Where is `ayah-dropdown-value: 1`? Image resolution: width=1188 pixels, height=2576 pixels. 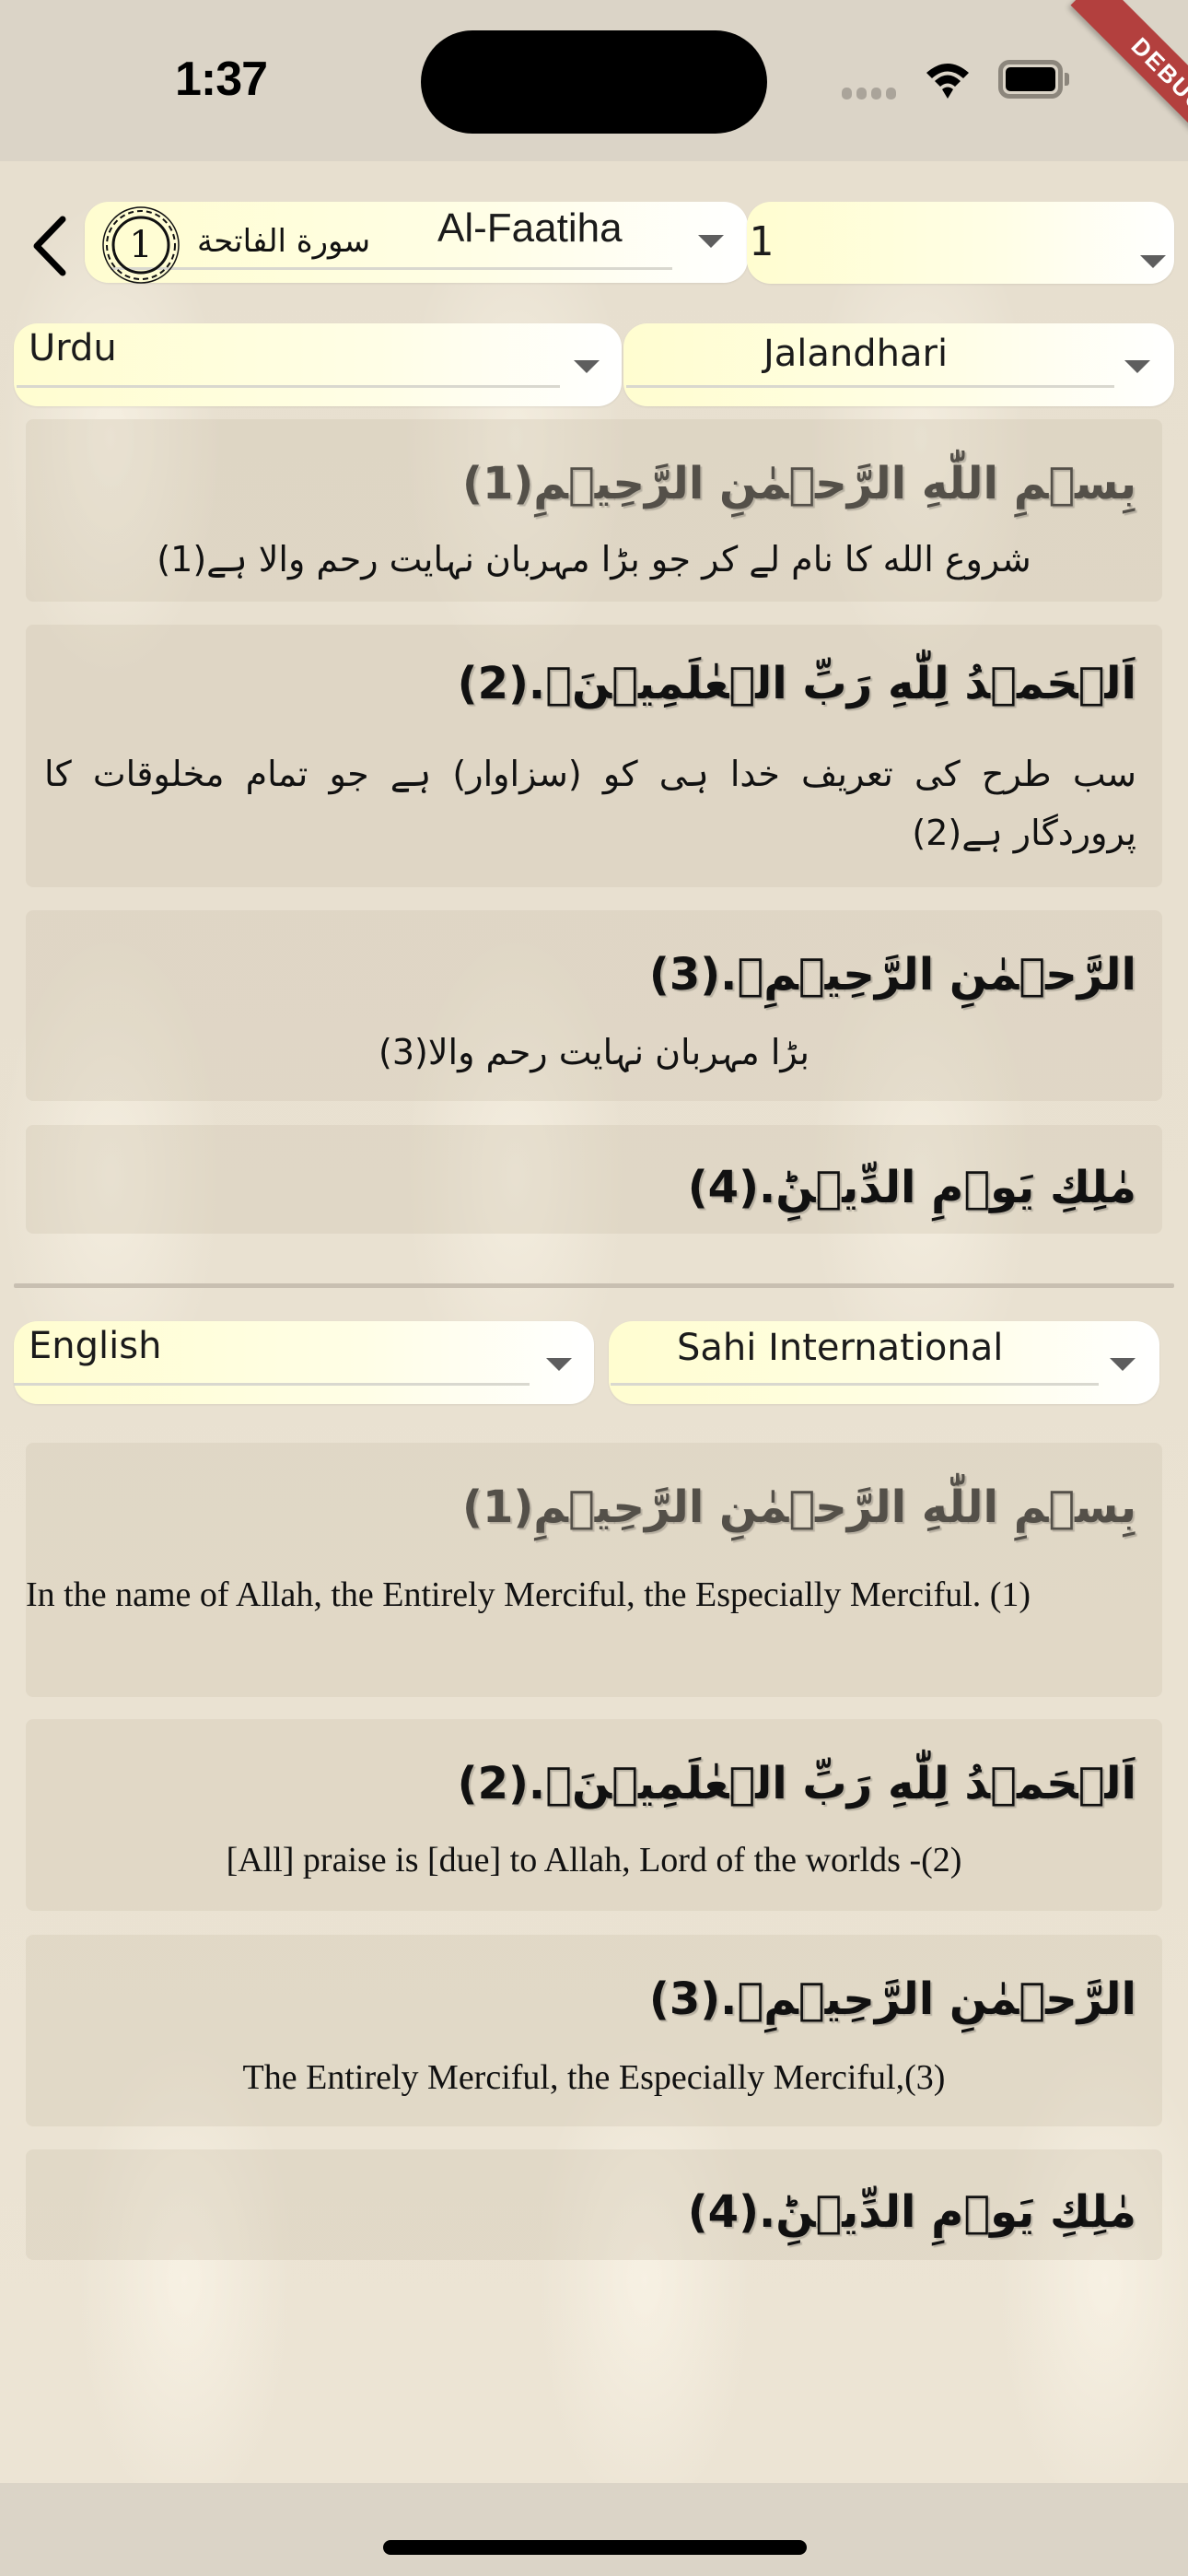 ayah-dropdown-value: 1 is located at coordinates (761, 241).